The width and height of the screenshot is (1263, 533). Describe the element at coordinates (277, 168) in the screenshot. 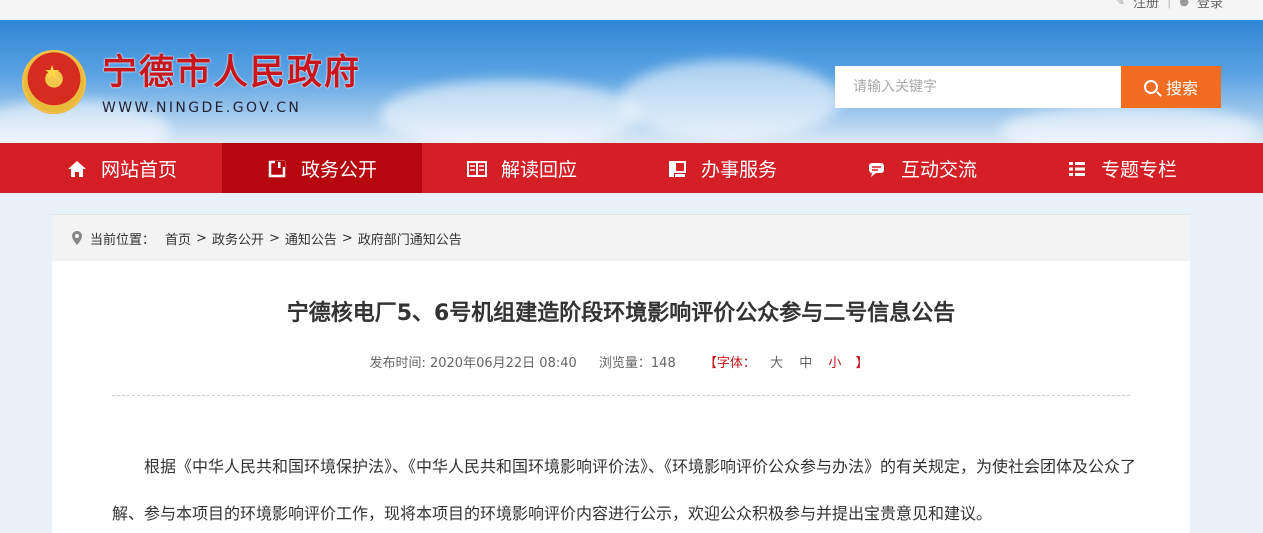

I see `open-icon` at that location.